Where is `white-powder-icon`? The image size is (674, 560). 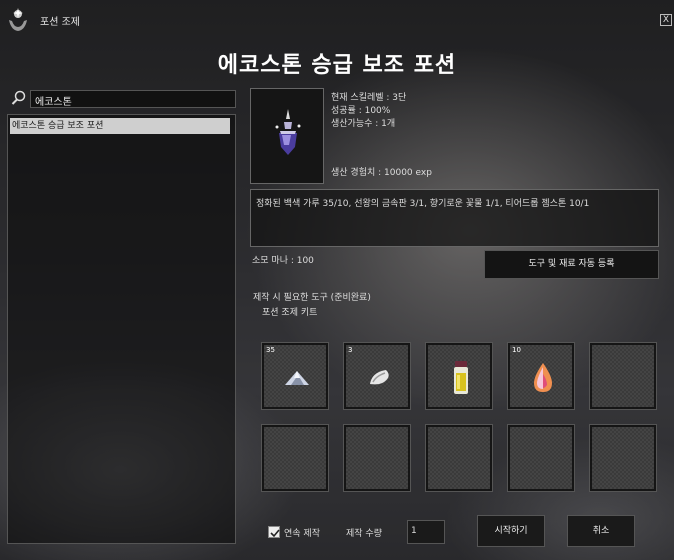 white-powder-icon is located at coordinates (297, 378).